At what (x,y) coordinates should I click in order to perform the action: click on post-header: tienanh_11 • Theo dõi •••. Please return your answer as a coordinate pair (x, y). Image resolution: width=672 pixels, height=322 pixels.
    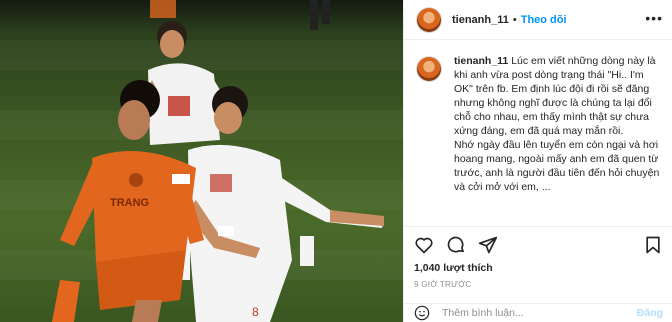
    Looking at the image, I should click on (538, 20).